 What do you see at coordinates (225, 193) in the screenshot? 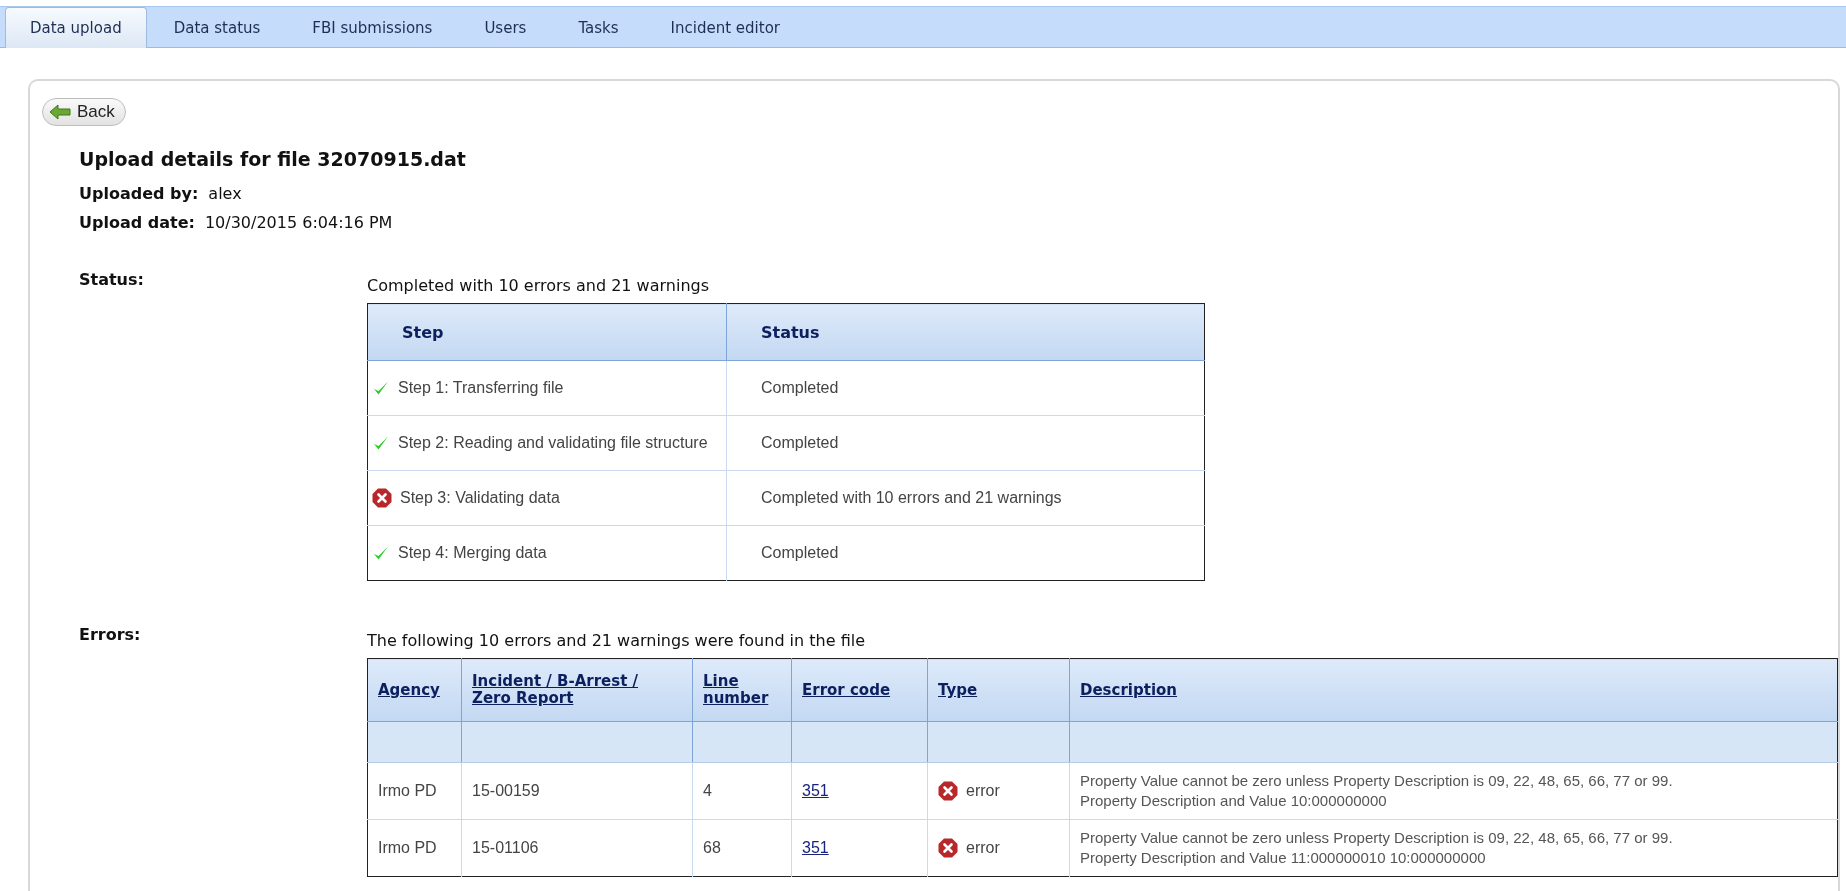
I see `detail-value: alex` at bounding box center [225, 193].